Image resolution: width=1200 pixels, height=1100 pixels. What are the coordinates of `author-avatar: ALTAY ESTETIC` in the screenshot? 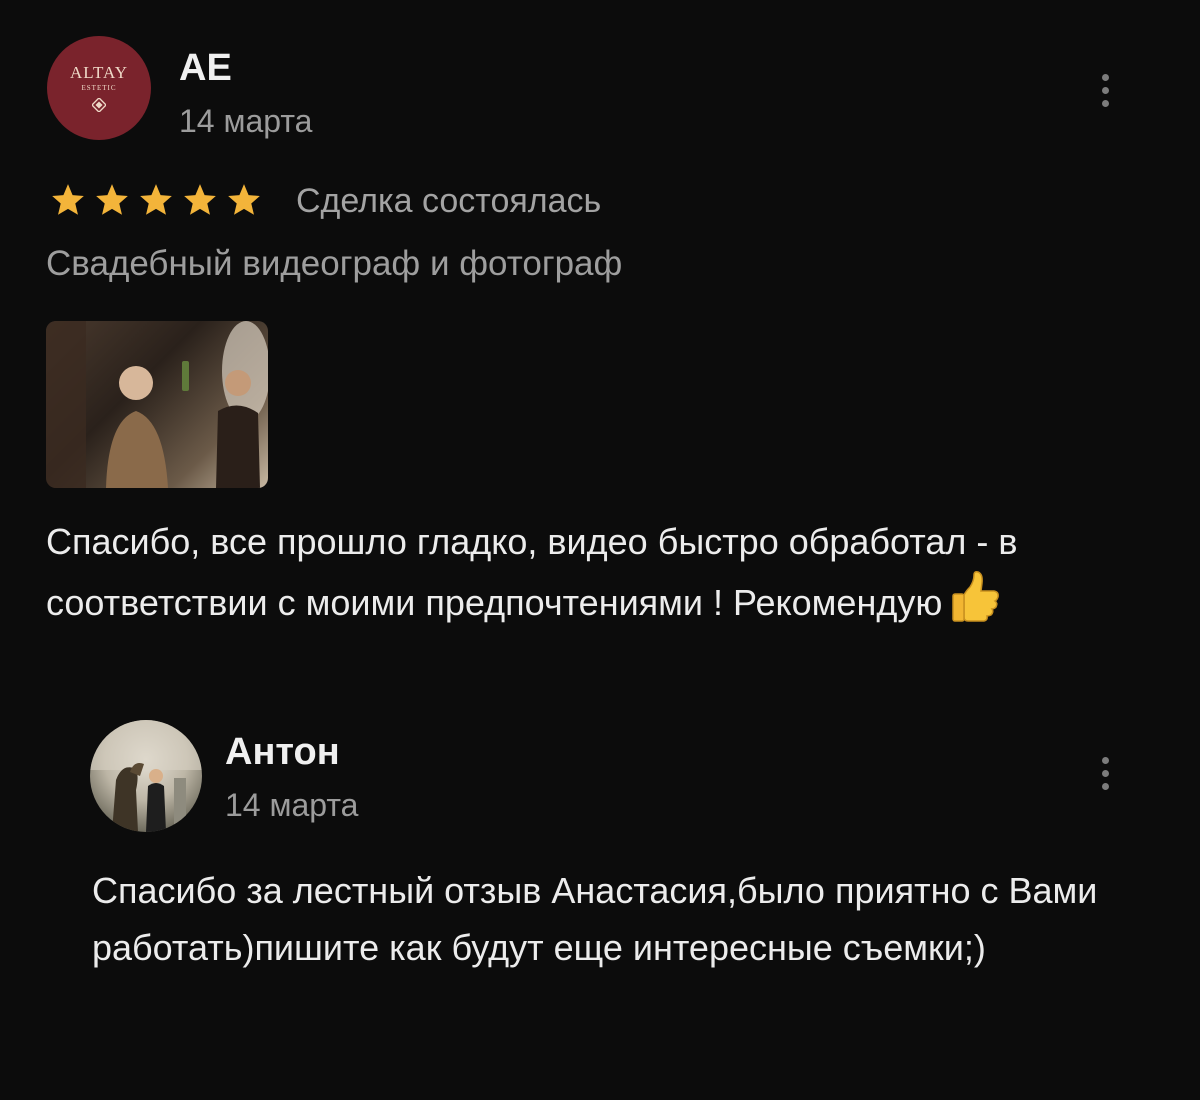 It's located at (99, 88).